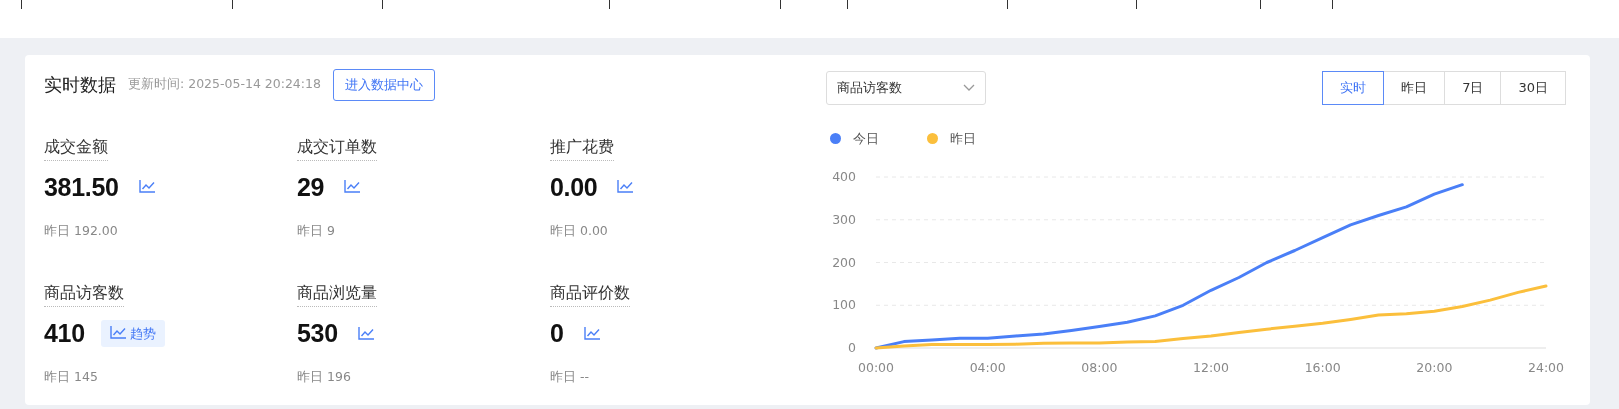 The height and width of the screenshot is (409, 1619). Describe the element at coordinates (81, 187) in the screenshot. I see `metric-value: 381.50` at that location.